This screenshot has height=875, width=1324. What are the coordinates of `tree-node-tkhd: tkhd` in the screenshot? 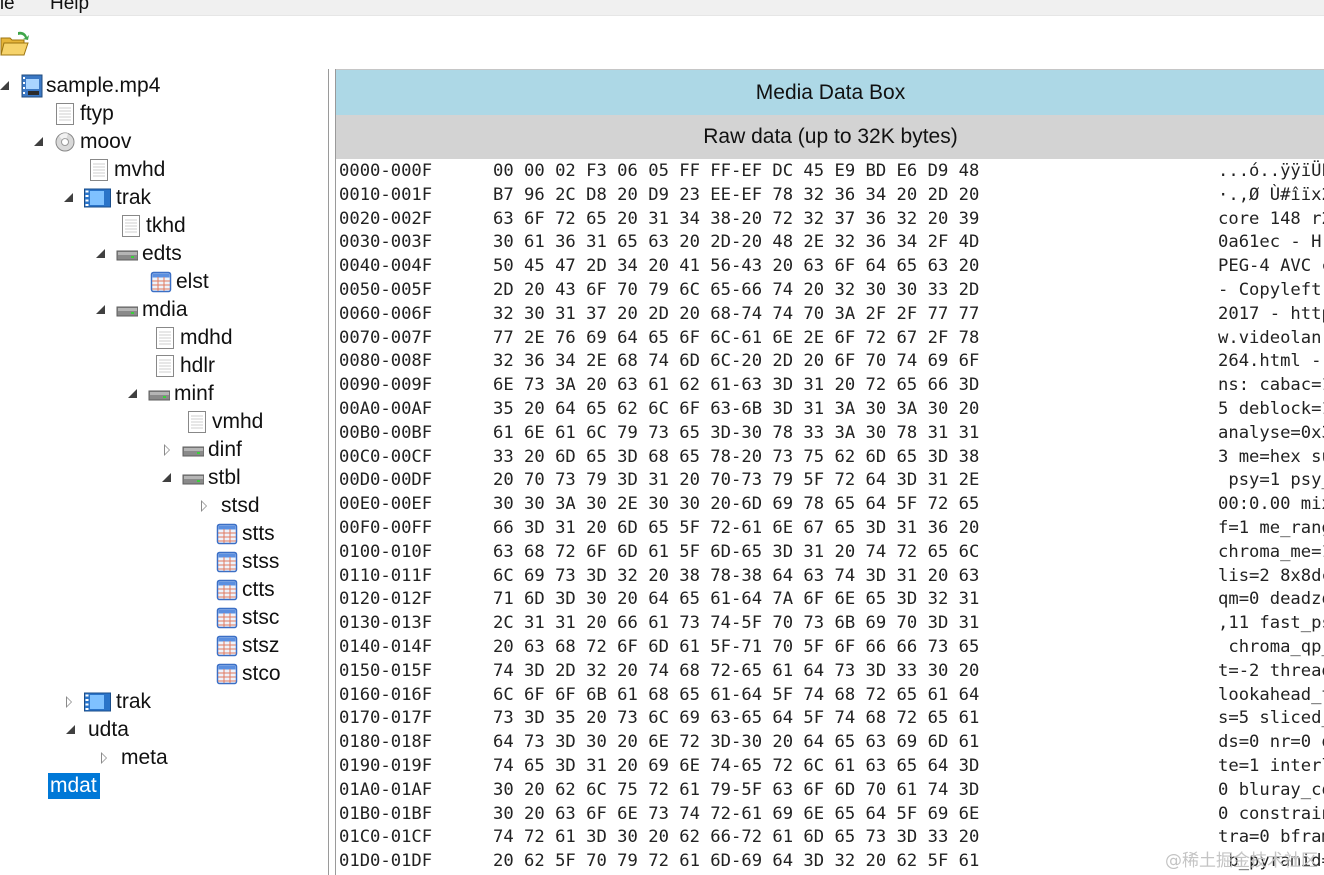 It's located at (154, 226).